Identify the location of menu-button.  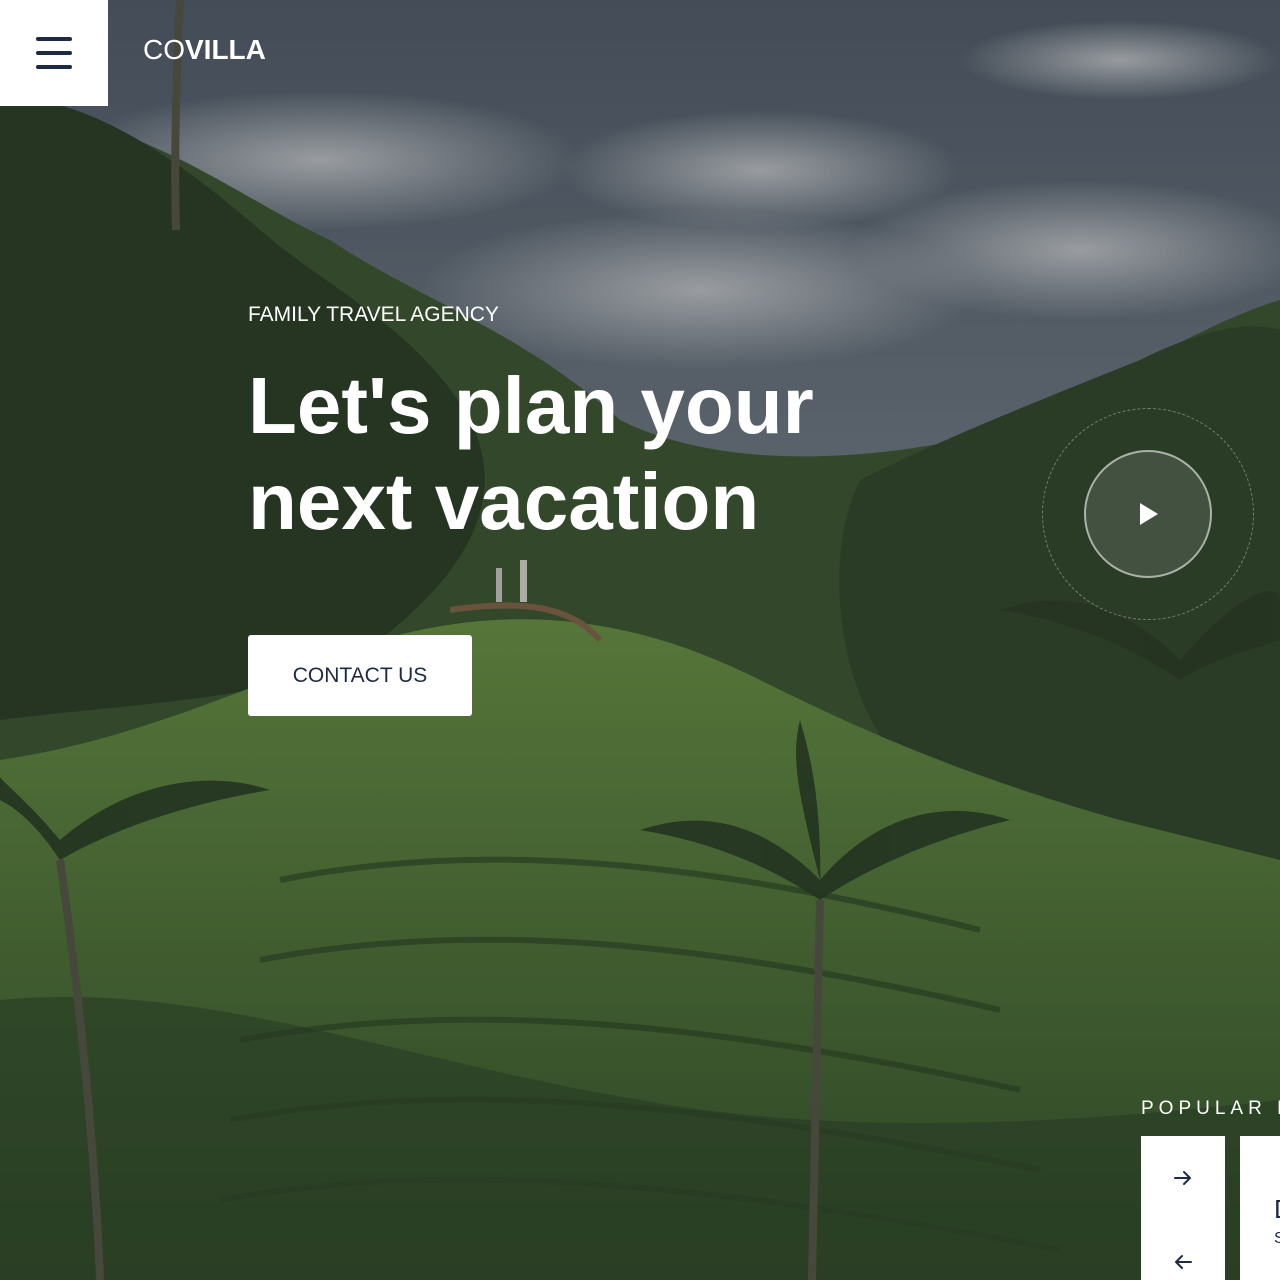
(54, 53).